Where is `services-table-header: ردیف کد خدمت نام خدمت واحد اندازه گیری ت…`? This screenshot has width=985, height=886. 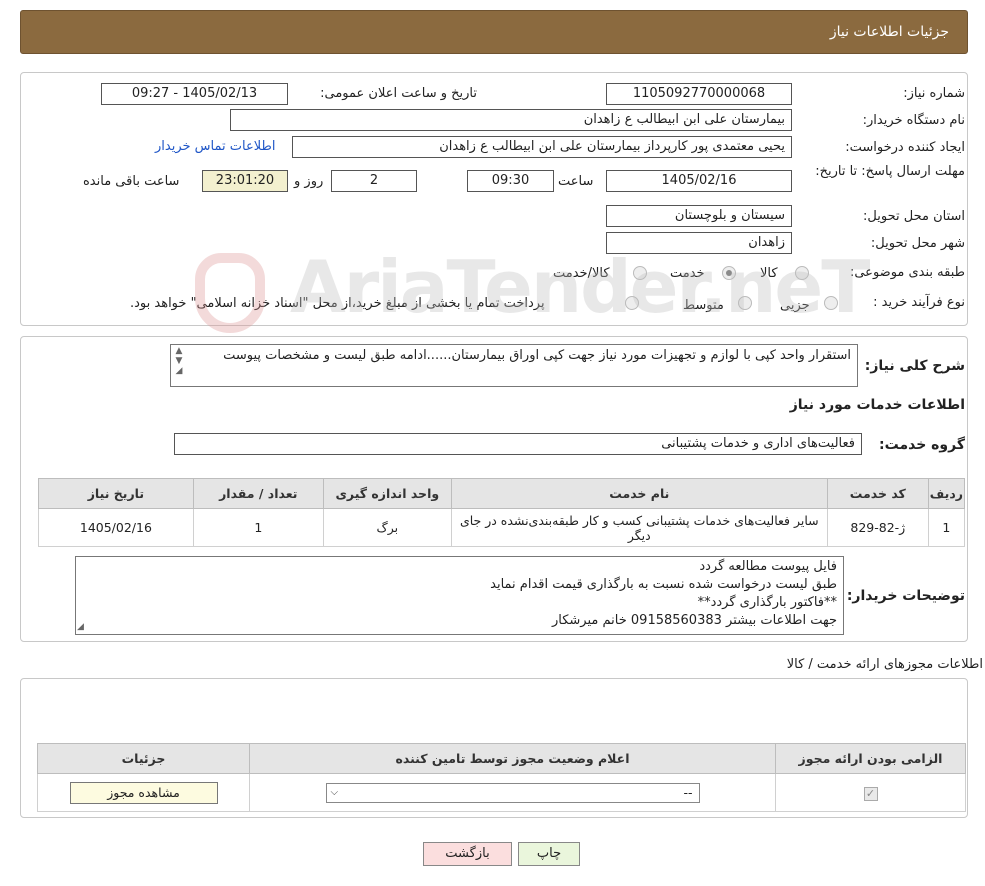
services-table-header: ردیف کد خدمت نام خدمت واحد اندازه گیری ت… is located at coordinates (502, 493).